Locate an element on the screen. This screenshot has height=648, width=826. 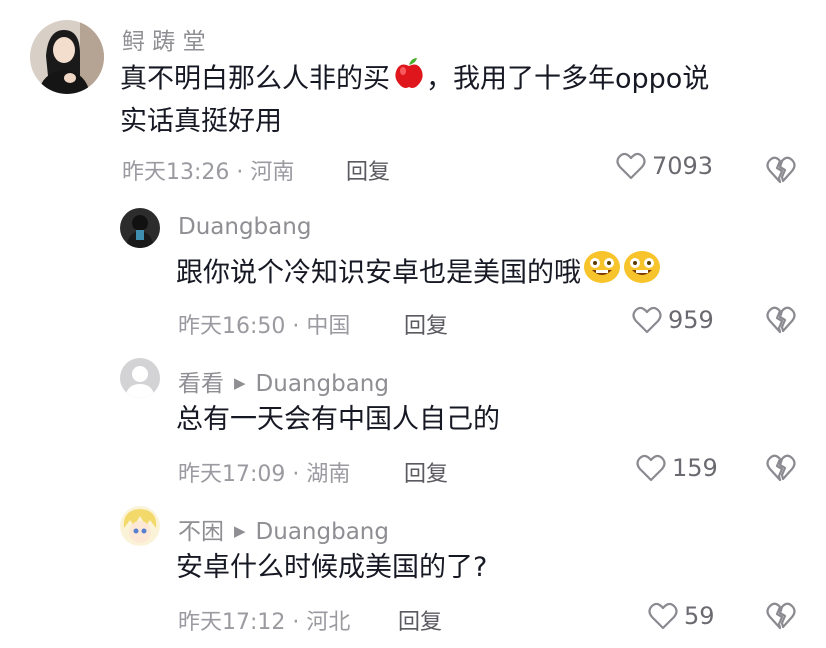
like-count: 159 is located at coordinates (695, 468).